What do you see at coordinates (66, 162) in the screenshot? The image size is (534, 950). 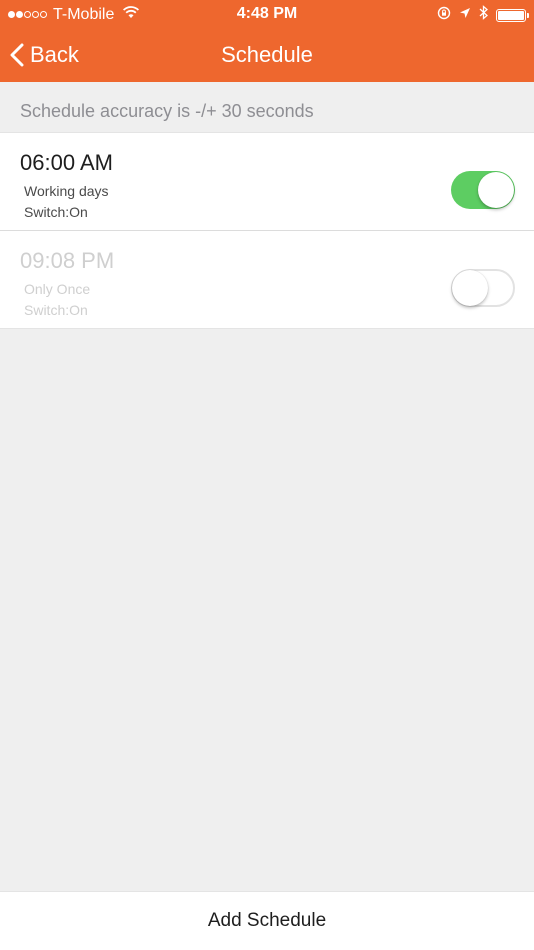 I see `schedule-time: 06:00 AM` at bounding box center [66, 162].